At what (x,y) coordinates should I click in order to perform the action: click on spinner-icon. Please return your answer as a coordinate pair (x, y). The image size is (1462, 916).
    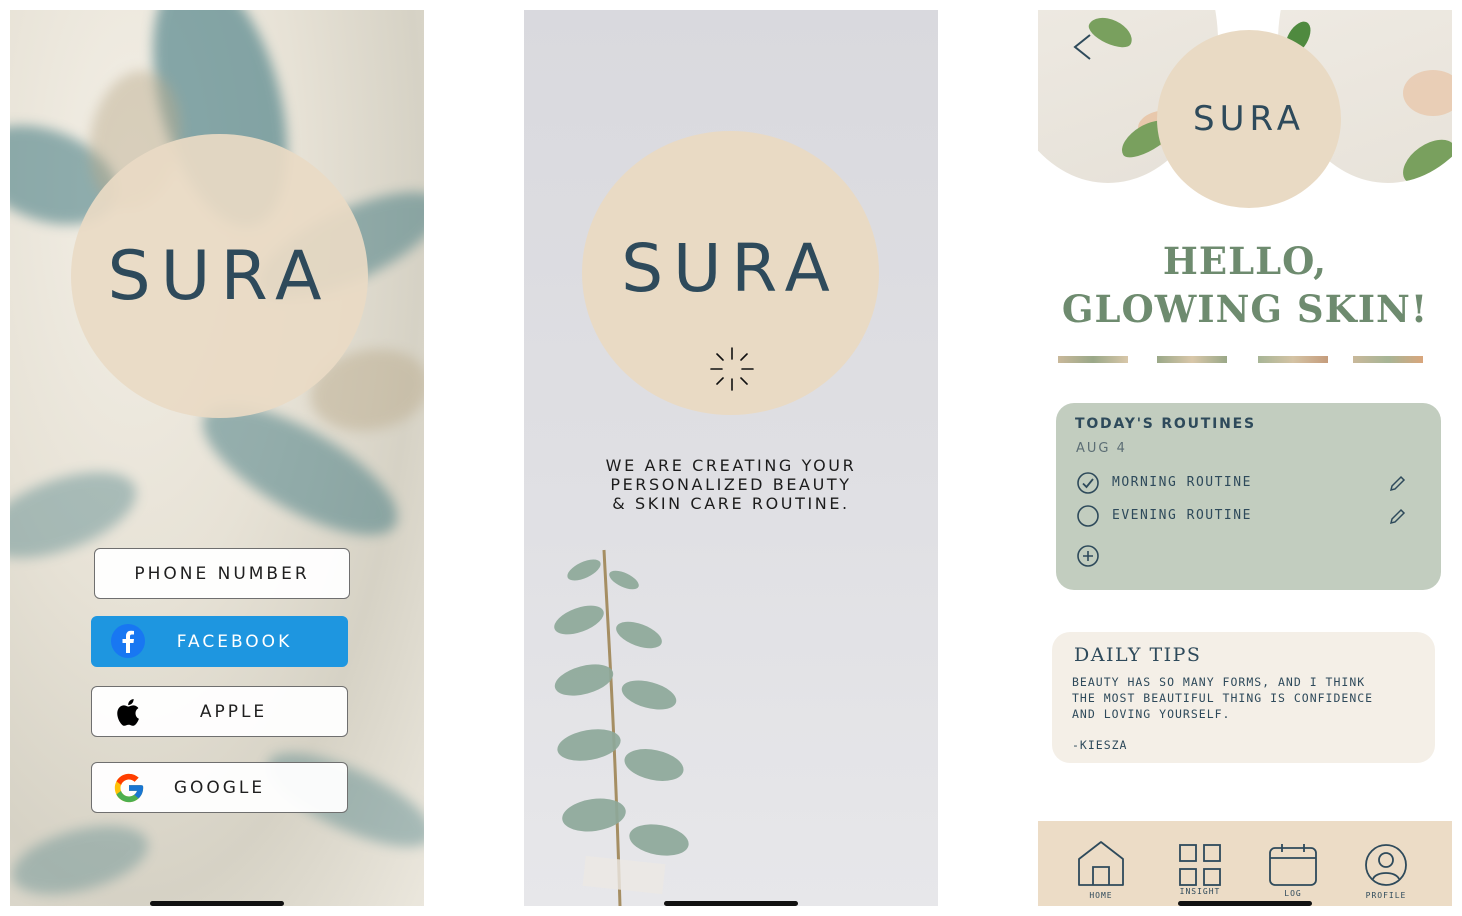
    Looking at the image, I should click on (732, 369).